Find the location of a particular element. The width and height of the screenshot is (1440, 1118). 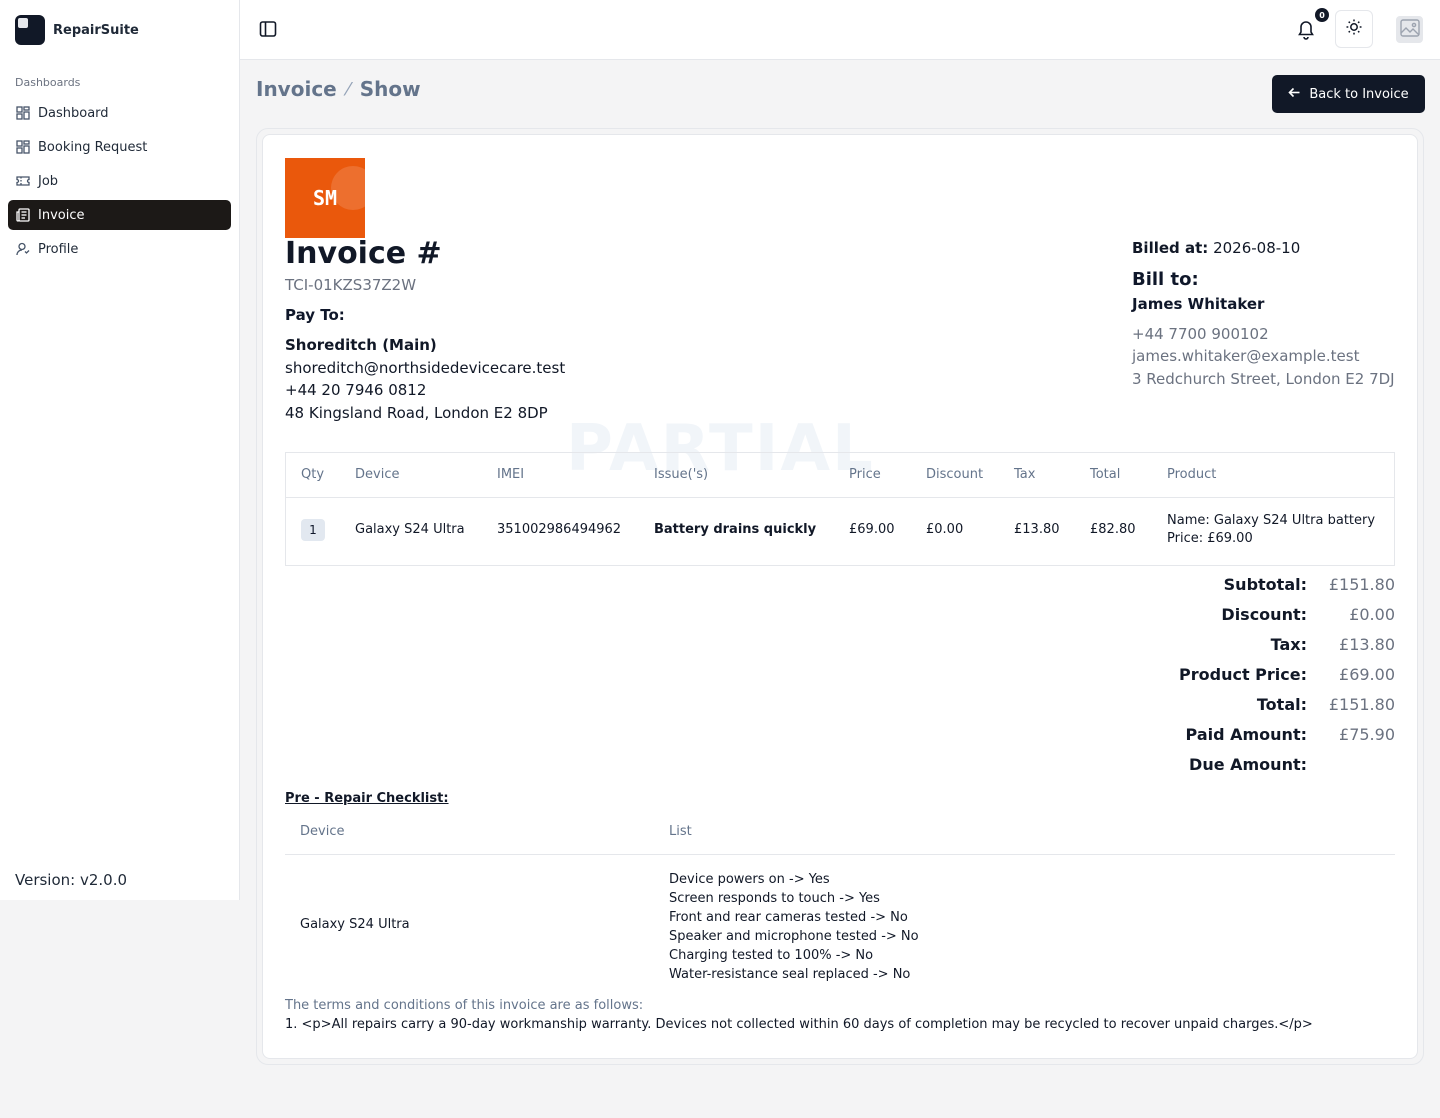

cell-imei: 351002986494962 is located at coordinates (559, 529).